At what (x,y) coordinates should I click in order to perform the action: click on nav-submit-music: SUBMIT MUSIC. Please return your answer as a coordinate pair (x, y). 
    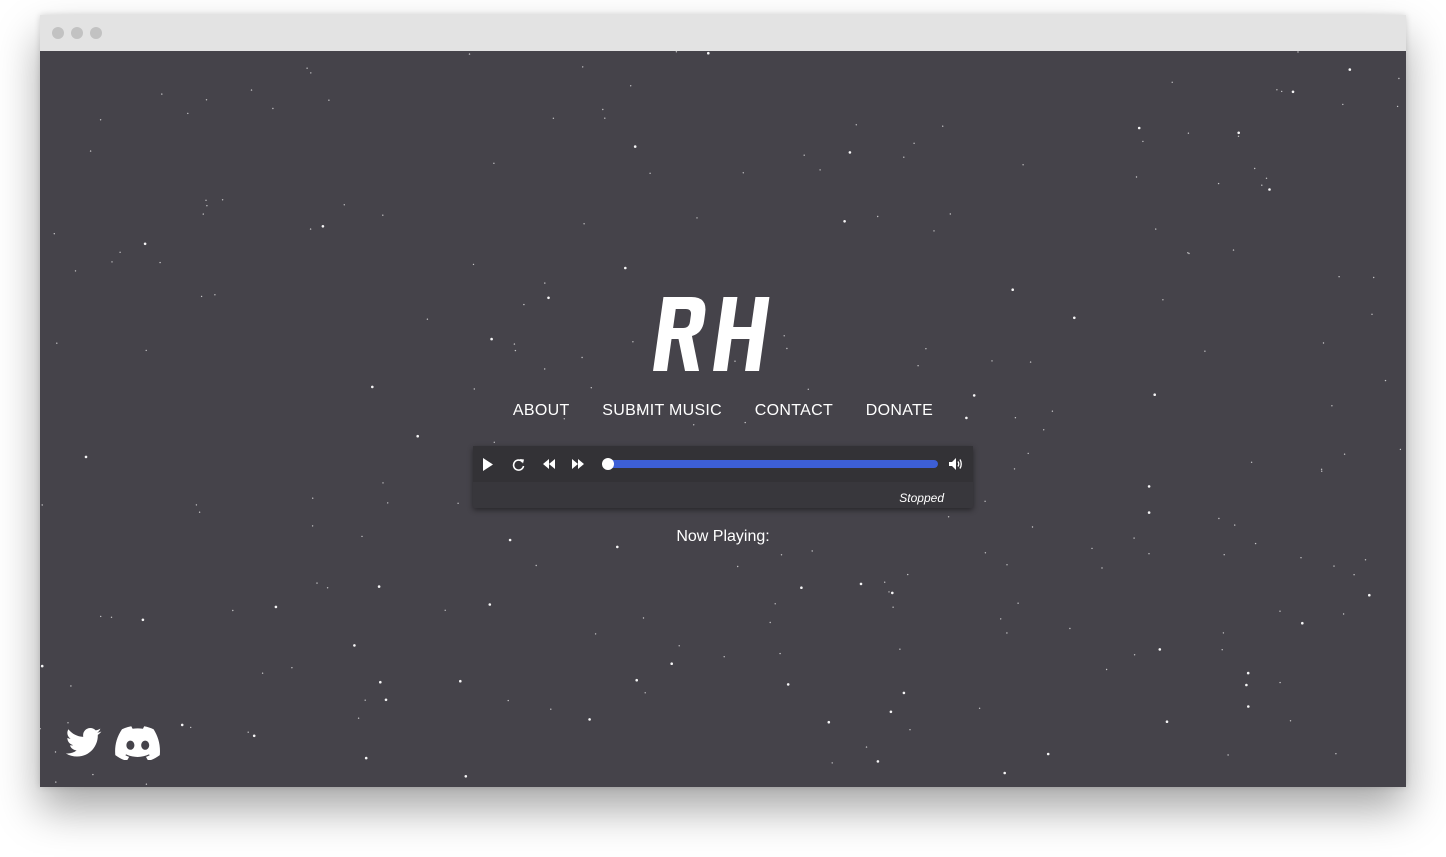
    Looking at the image, I should click on (662, 411).